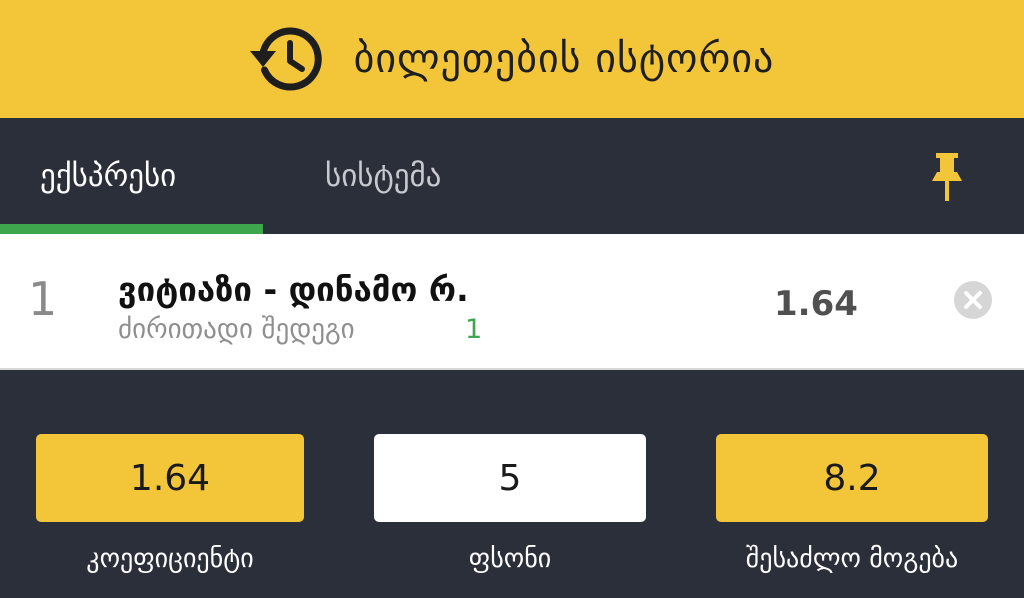  What do you see at coordinates (131, 229) in the screenshot?
I see `active-tab-indicator` at bounding box center [131, 229].